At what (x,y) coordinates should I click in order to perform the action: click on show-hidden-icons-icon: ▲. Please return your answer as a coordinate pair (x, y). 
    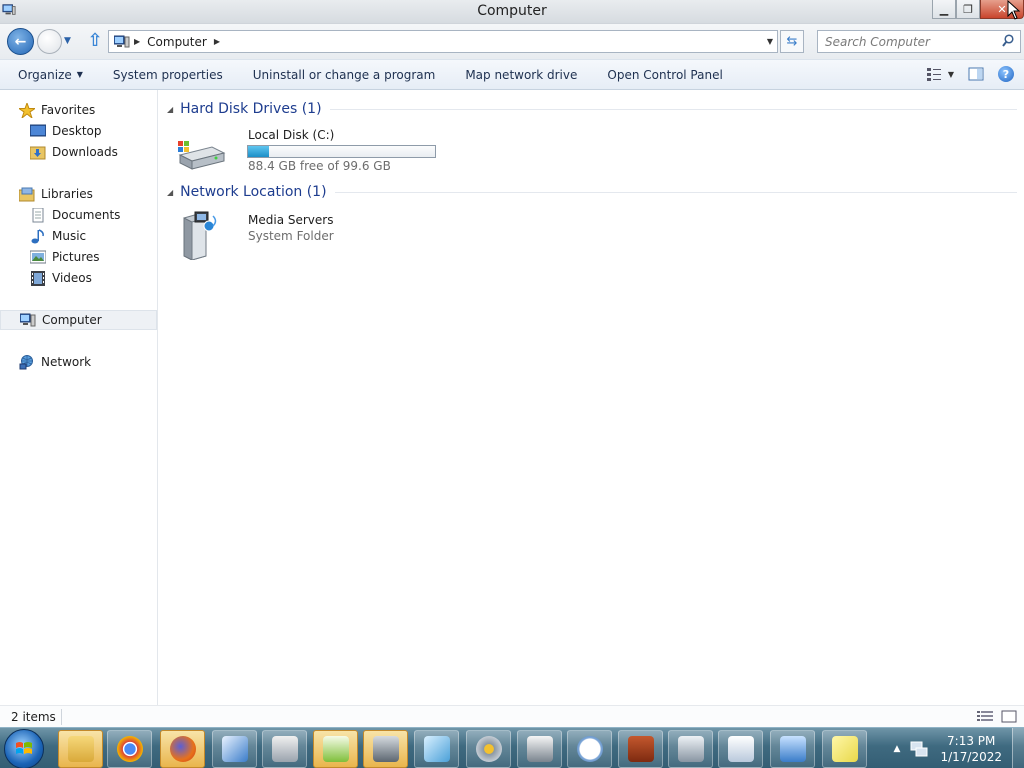
    Looking at the image, I should click on (897, 749).